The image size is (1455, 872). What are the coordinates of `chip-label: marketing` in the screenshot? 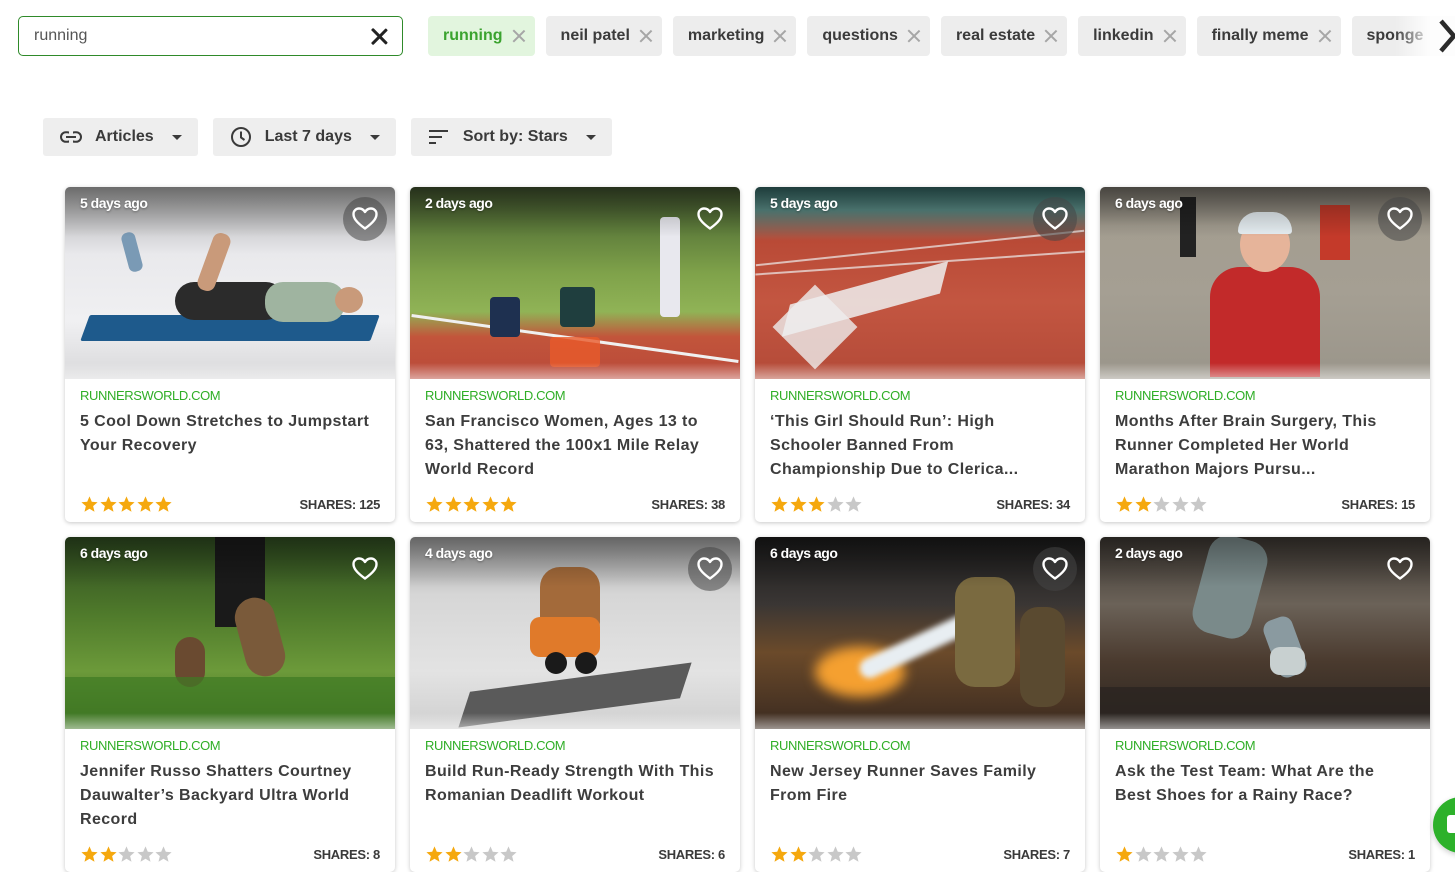 It's located at (726, 35).